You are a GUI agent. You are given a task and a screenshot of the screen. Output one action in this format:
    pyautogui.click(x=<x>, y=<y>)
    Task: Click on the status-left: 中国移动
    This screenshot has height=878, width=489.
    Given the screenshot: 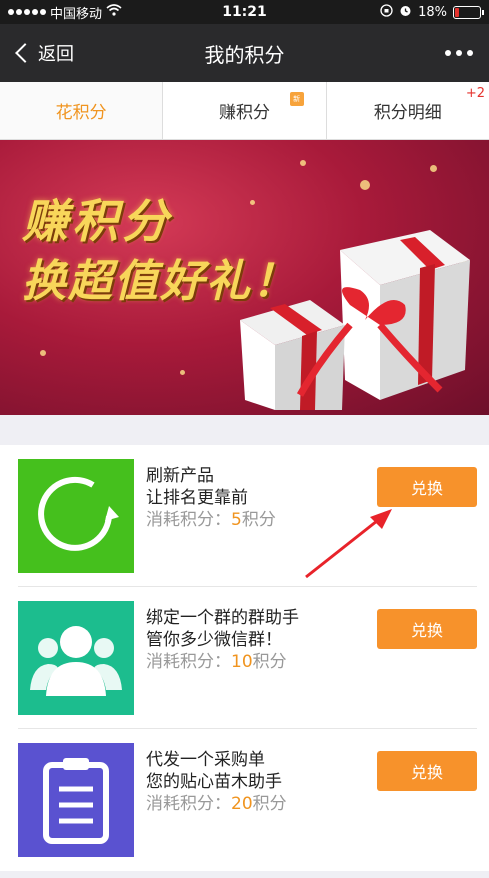 What is the action you would take?
    pyautogui.click(x=65, y=12)
    